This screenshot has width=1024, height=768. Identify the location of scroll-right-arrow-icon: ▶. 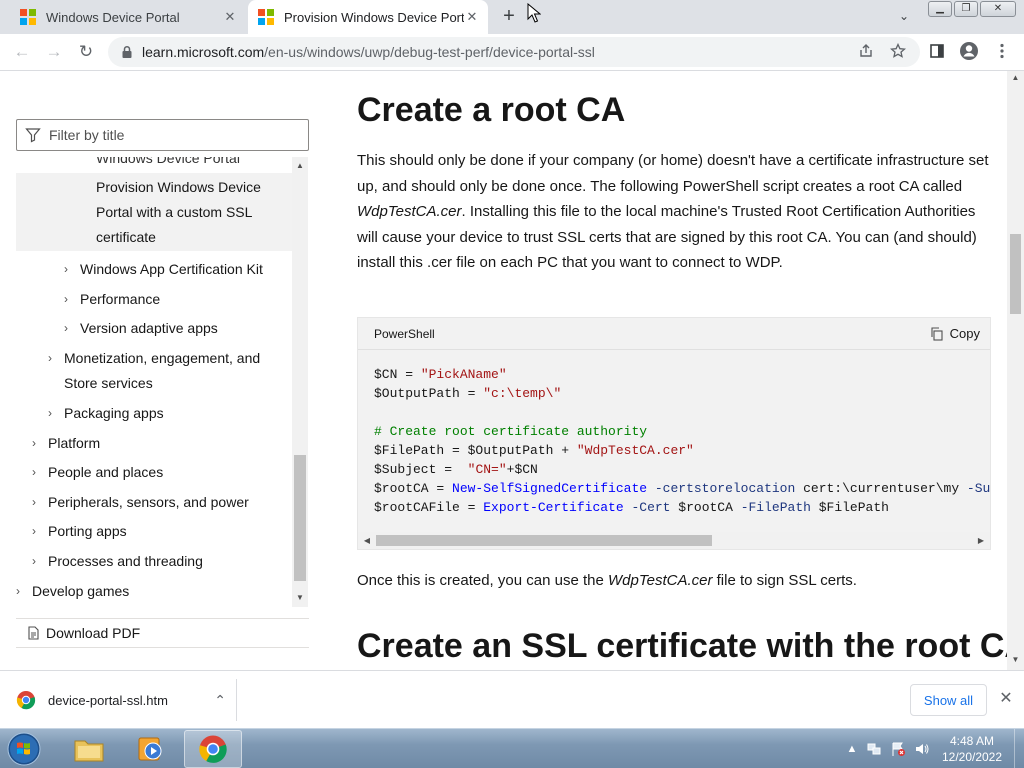
(981, 540).